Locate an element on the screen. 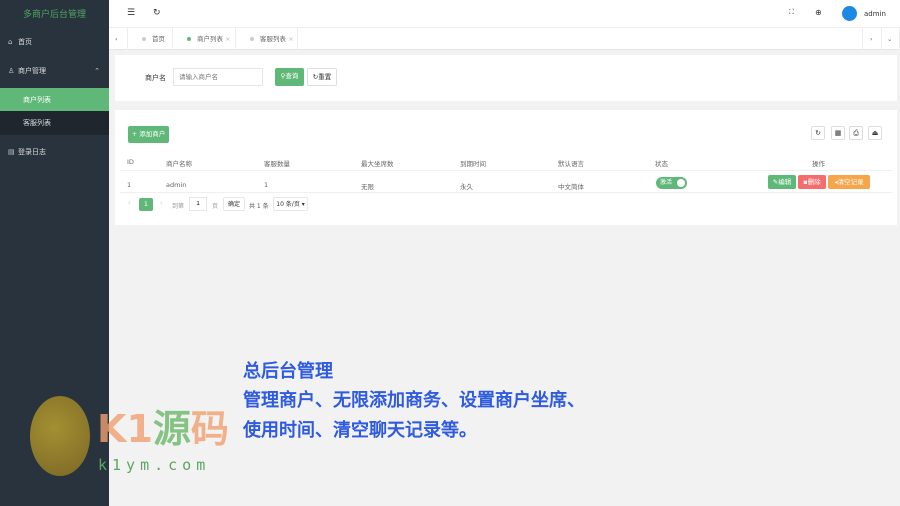  status-toggle: 激活 is located at coordinates (671, 183).